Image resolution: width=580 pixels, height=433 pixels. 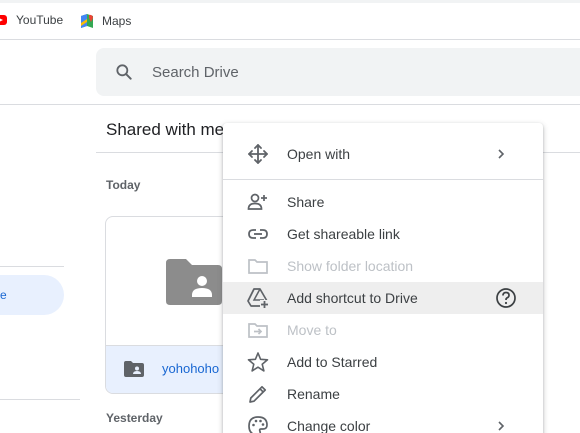 What do you see at coordinates (134, 418) in the screenshot?
I see `section-header-yesterday: Yesterday` at bounding box center [134, 418].